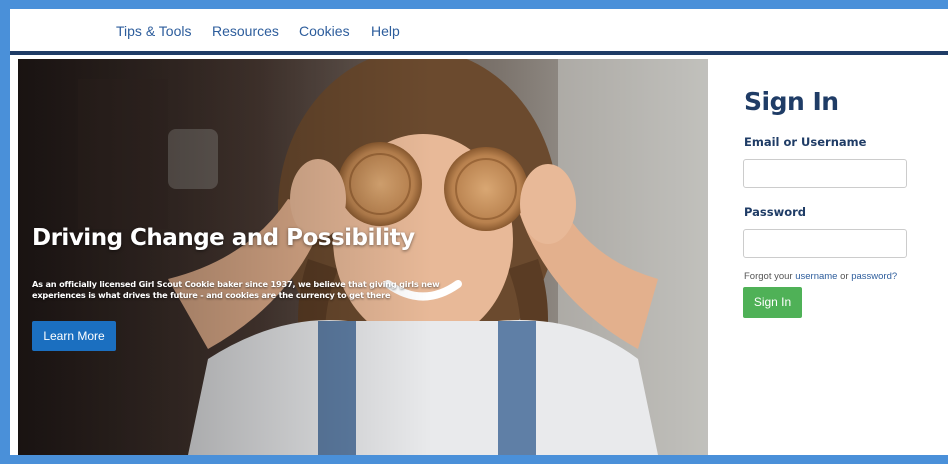  Describe the element at coordinates (772, 302) in the screenshot. I see `signin-button: Sign In` at that location.